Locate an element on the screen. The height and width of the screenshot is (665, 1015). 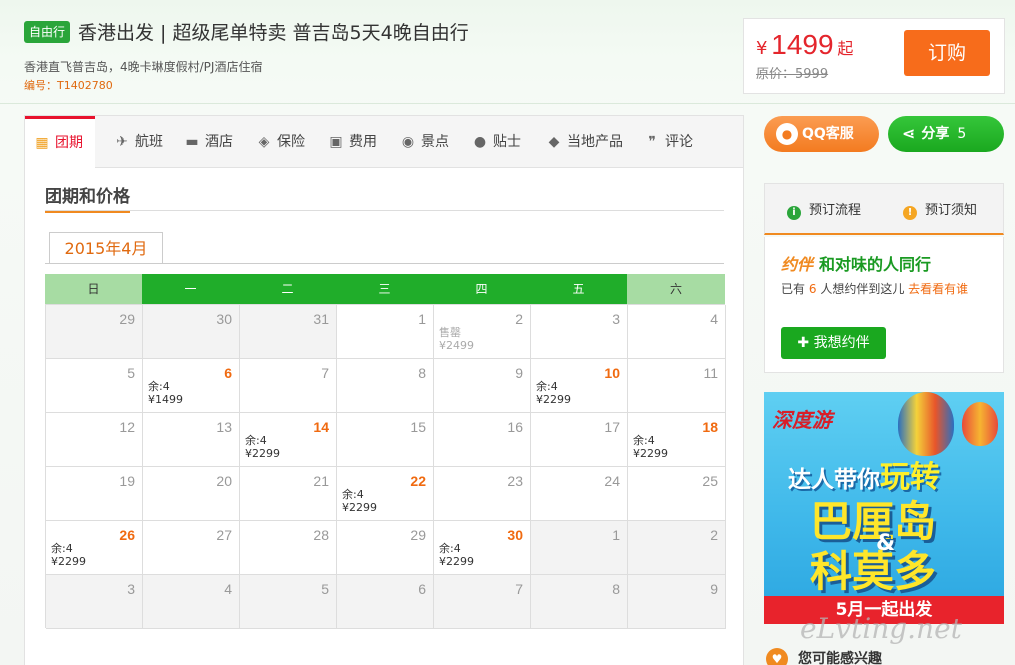
calendar-day-available: 18 余:4 ¥2299 is located at coordinates (677, 440).